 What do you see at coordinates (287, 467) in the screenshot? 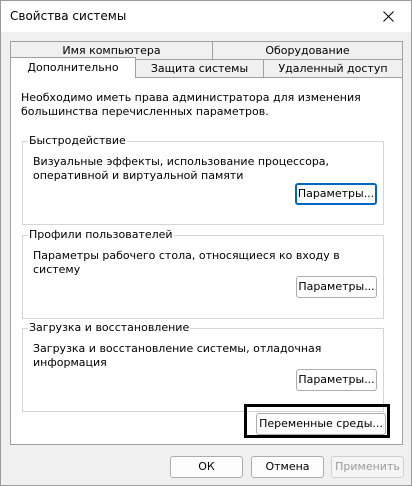
I see `cancel-button: Отмена` at bounding box center [287, 467].